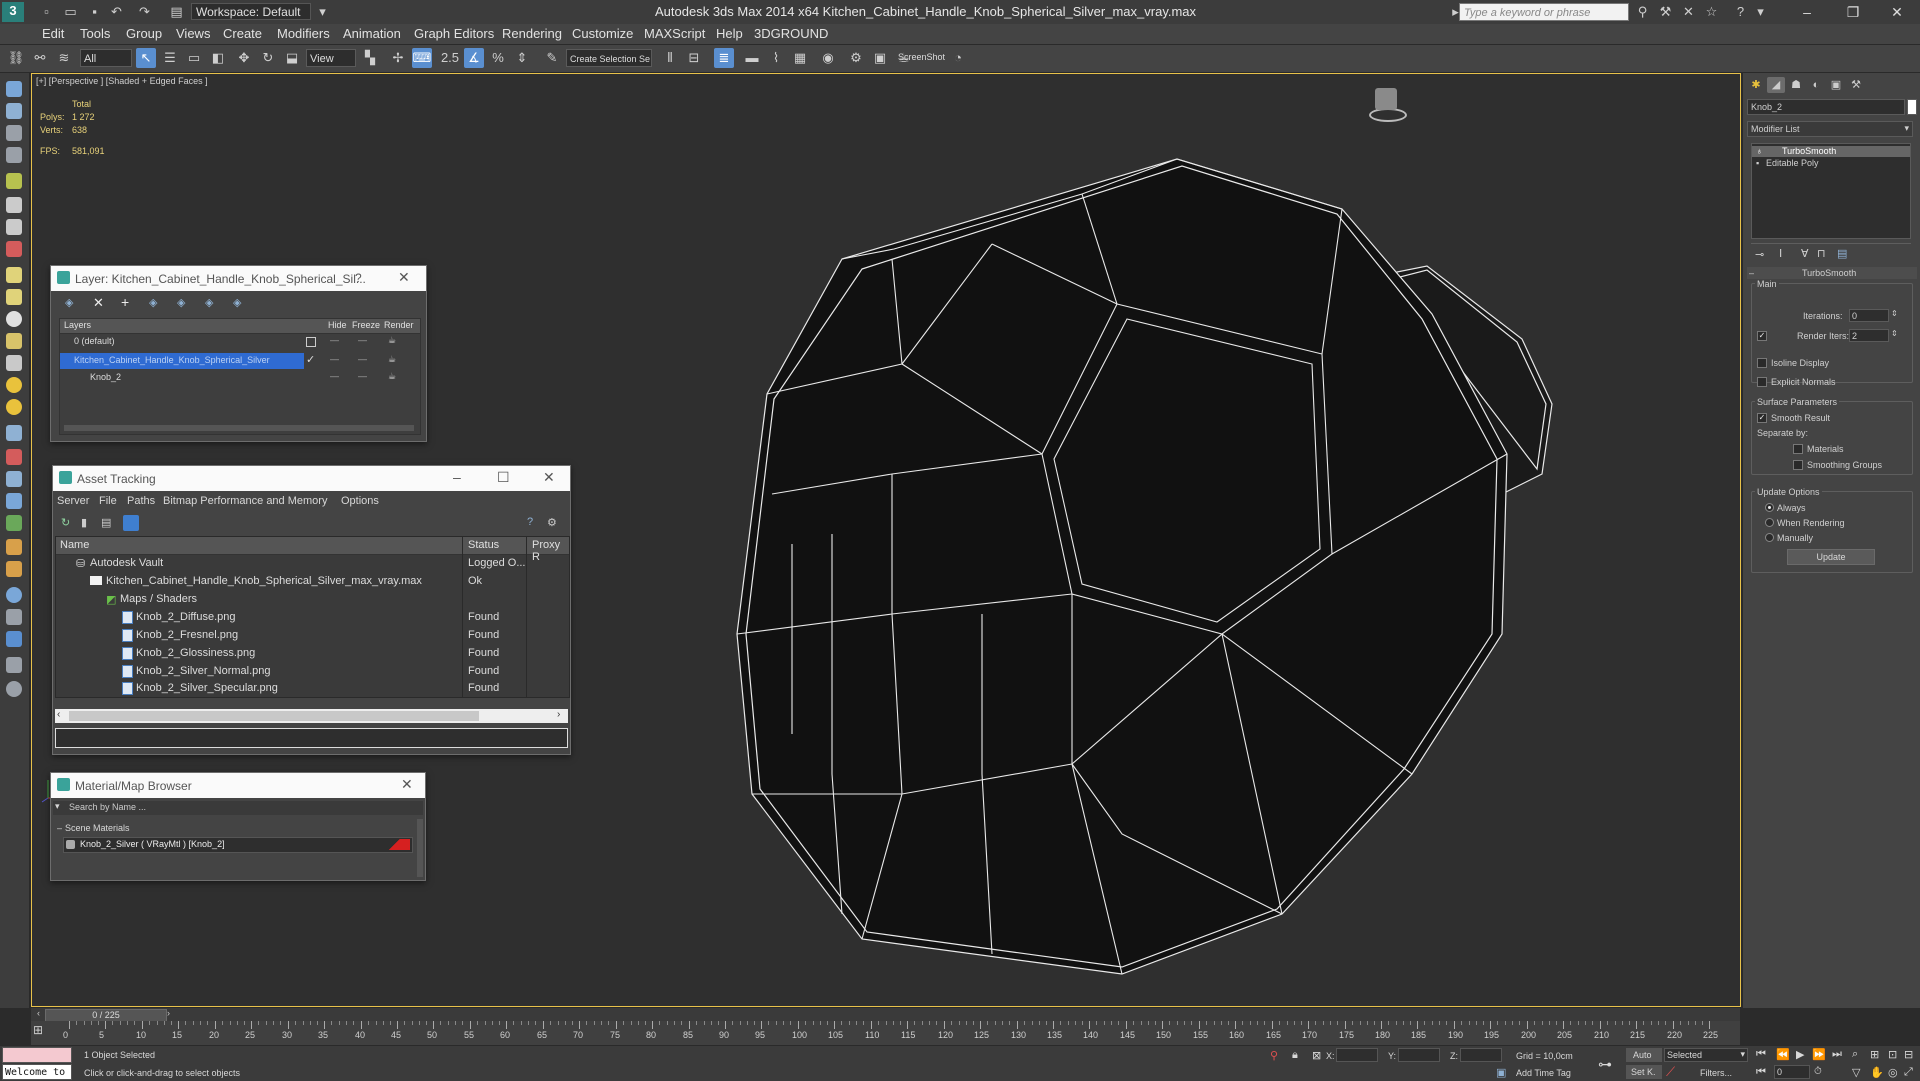  Describe the element at coordinates (1761, 1054) in the screenshot. I see `go-to-start-icon: ⏮` at that location.